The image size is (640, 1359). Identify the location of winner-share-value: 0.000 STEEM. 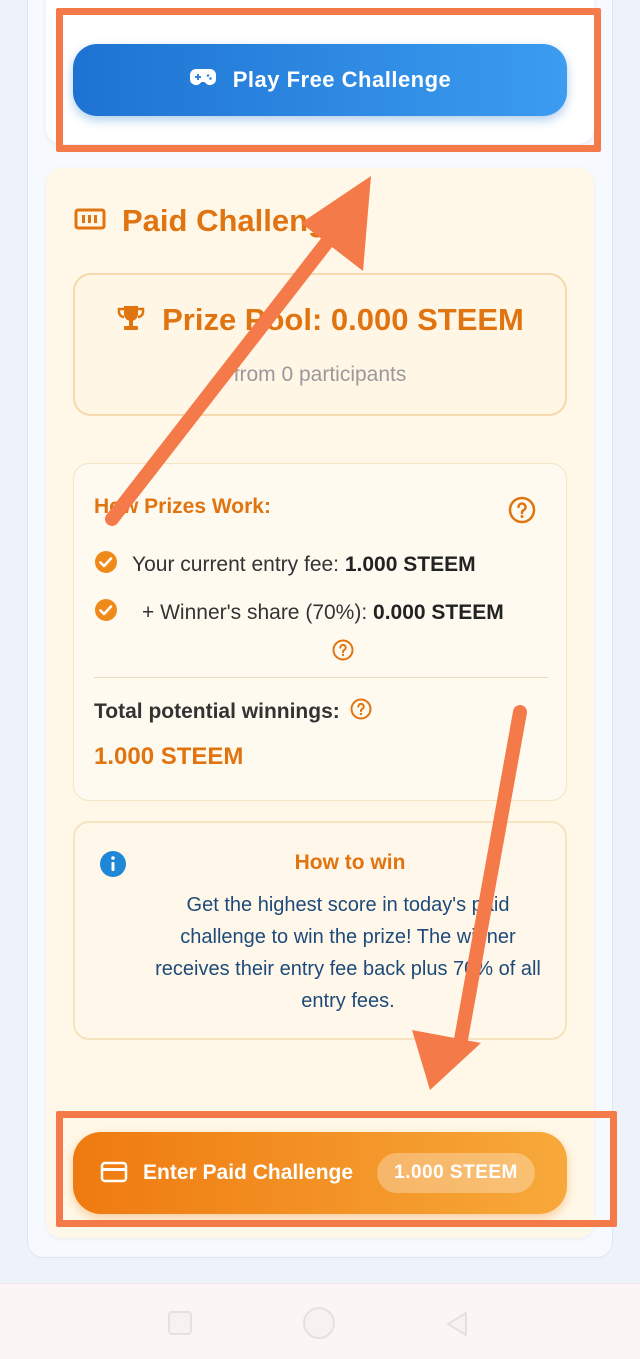
(438, 612).